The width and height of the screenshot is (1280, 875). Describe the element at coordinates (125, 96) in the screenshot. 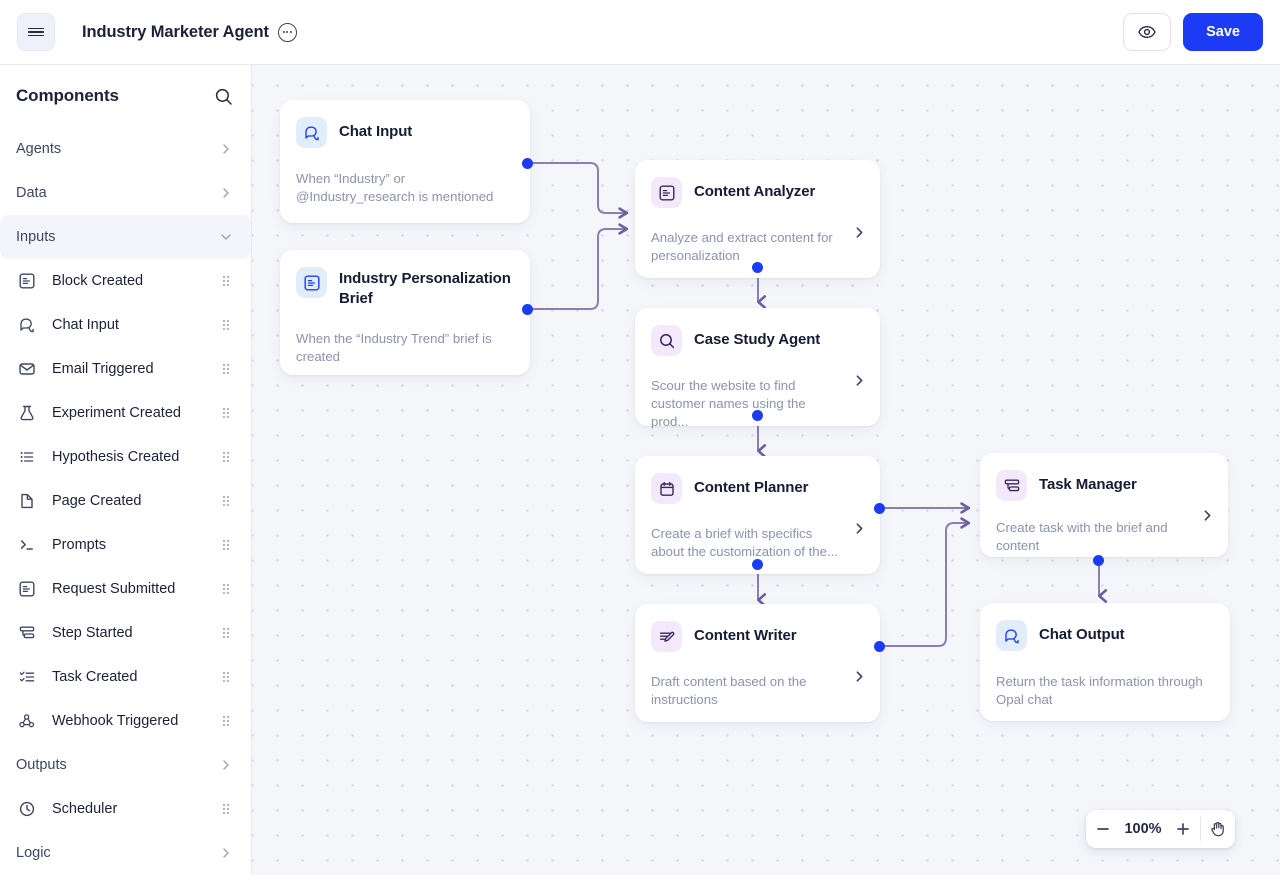

I see `sidebar-header: Components` at that location.